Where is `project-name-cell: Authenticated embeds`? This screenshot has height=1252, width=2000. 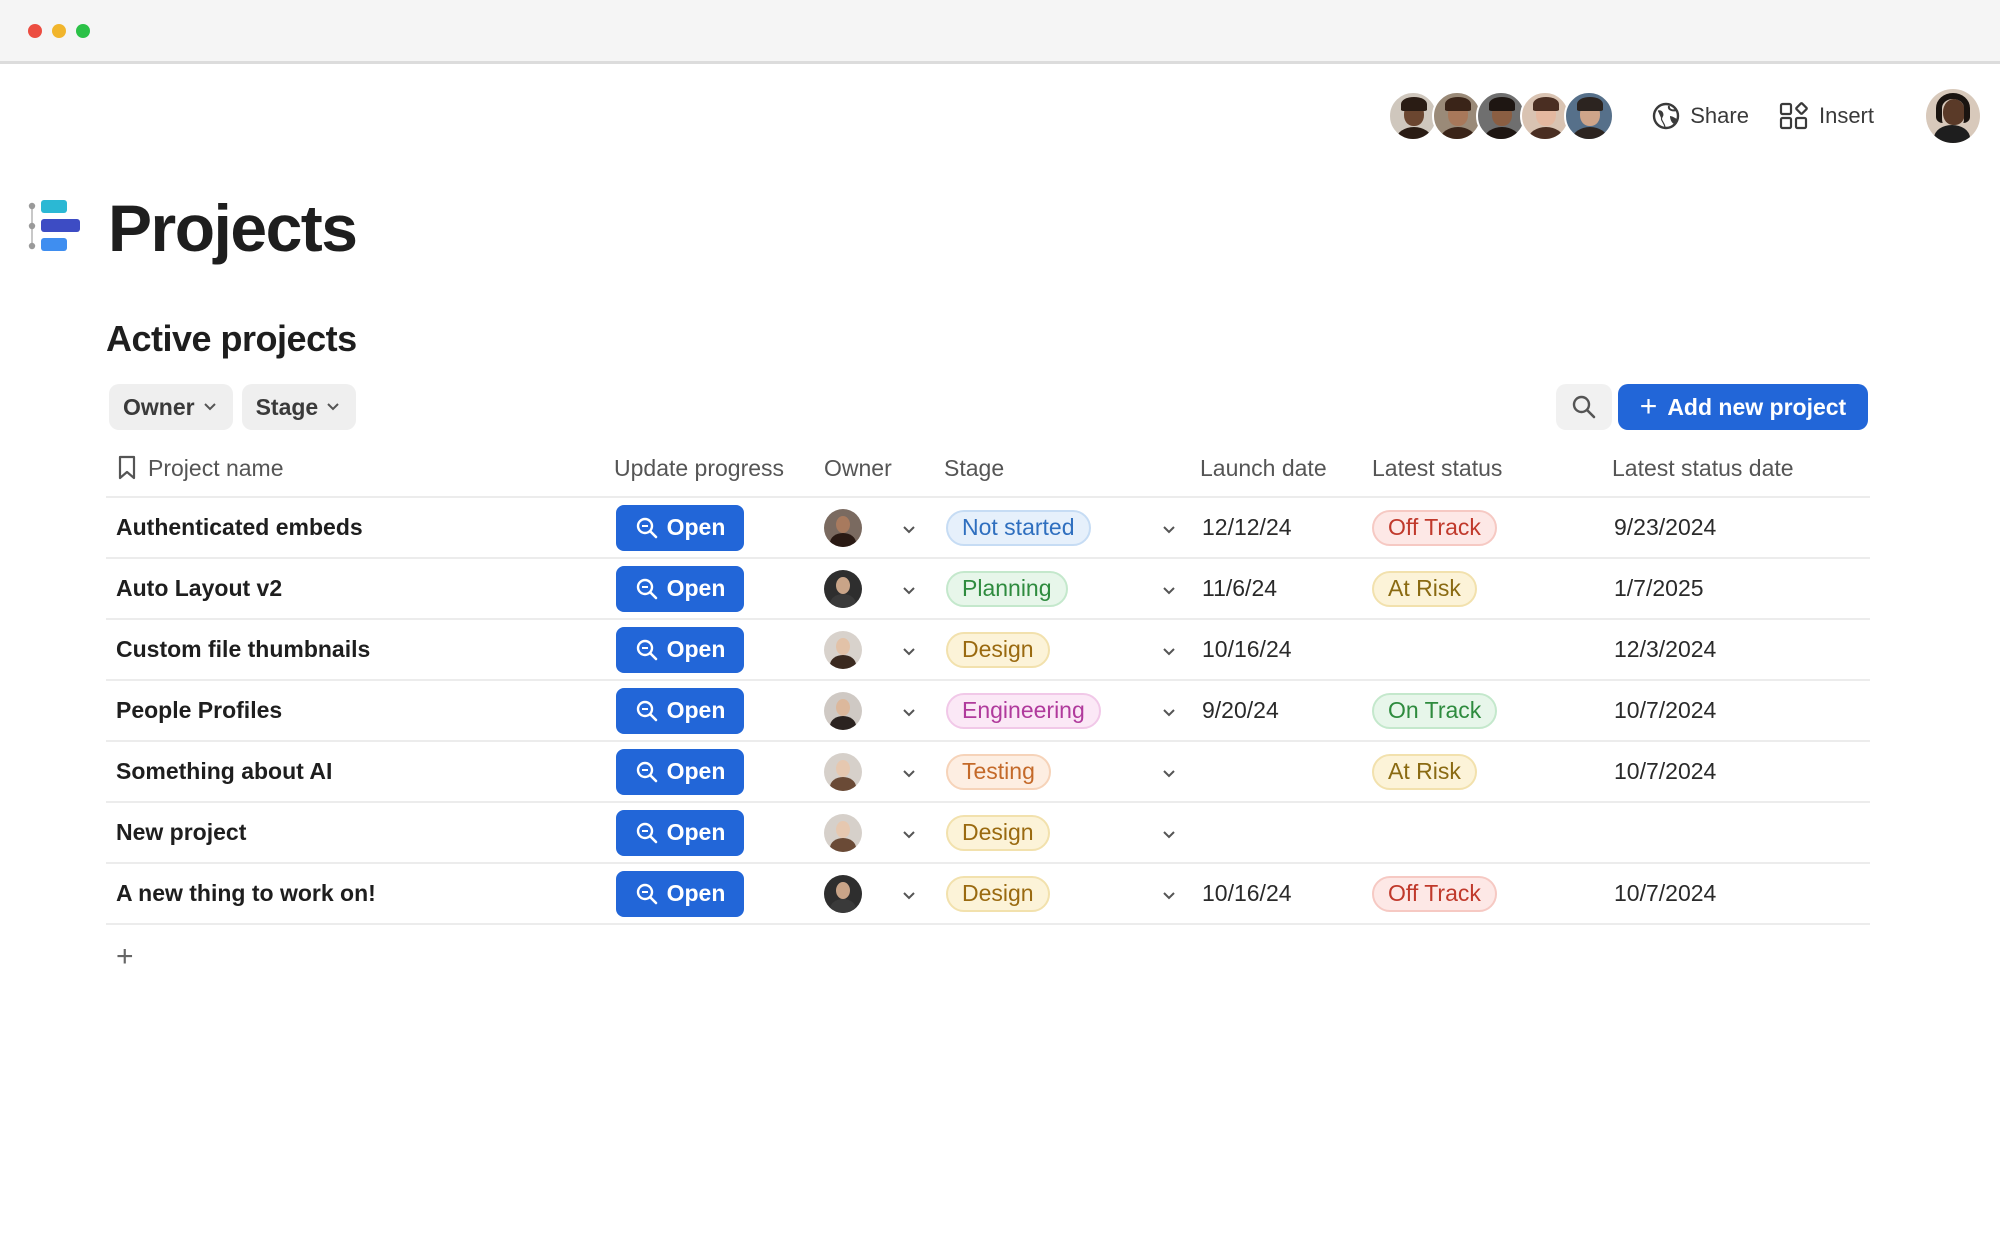 project-name-cell: Authenticated embeds is located at coordinates (360, 527).